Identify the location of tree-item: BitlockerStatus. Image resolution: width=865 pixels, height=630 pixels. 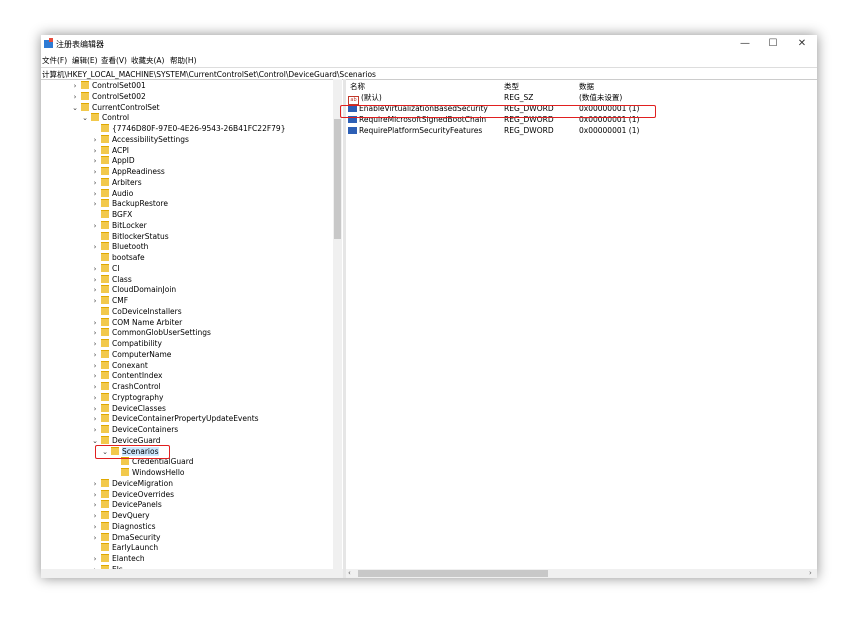
(130, 236).